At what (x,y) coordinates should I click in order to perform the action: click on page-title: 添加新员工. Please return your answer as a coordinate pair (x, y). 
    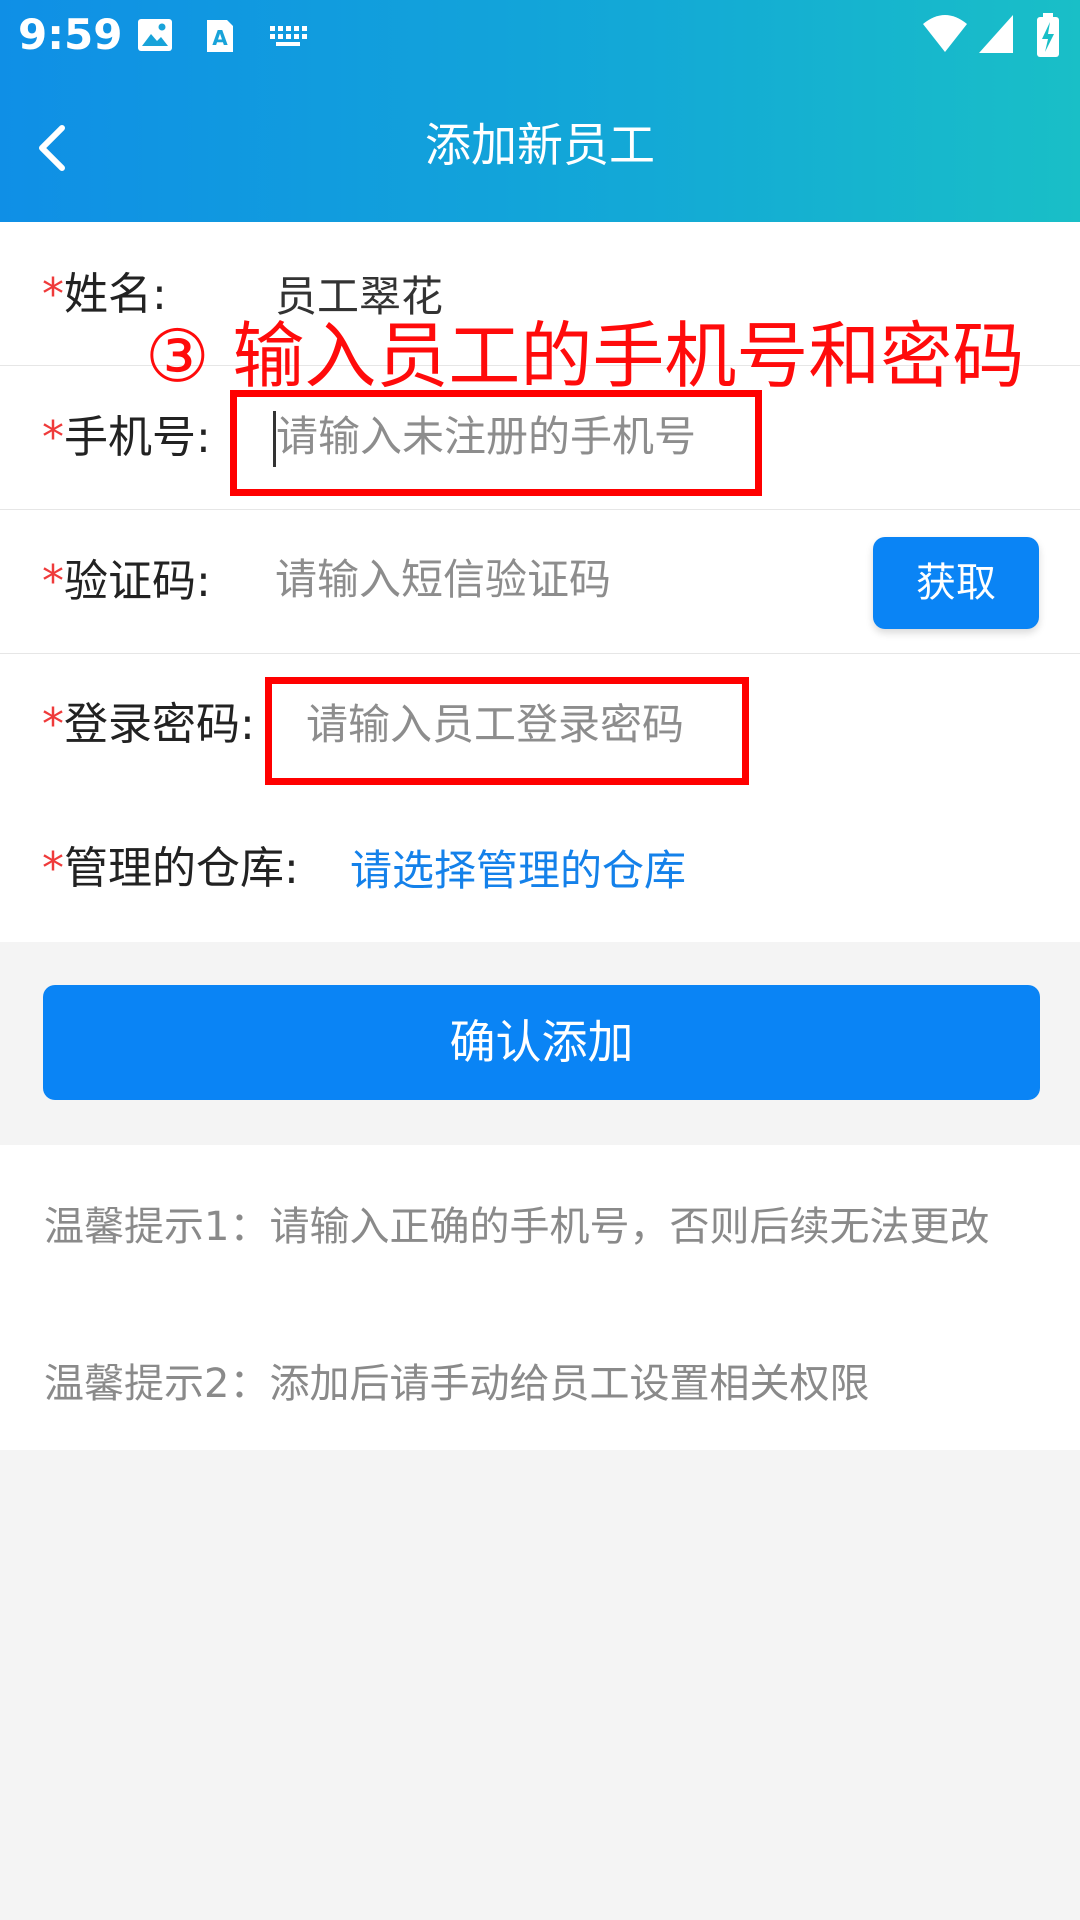
    Looking at the image, I should click on (540, 145).